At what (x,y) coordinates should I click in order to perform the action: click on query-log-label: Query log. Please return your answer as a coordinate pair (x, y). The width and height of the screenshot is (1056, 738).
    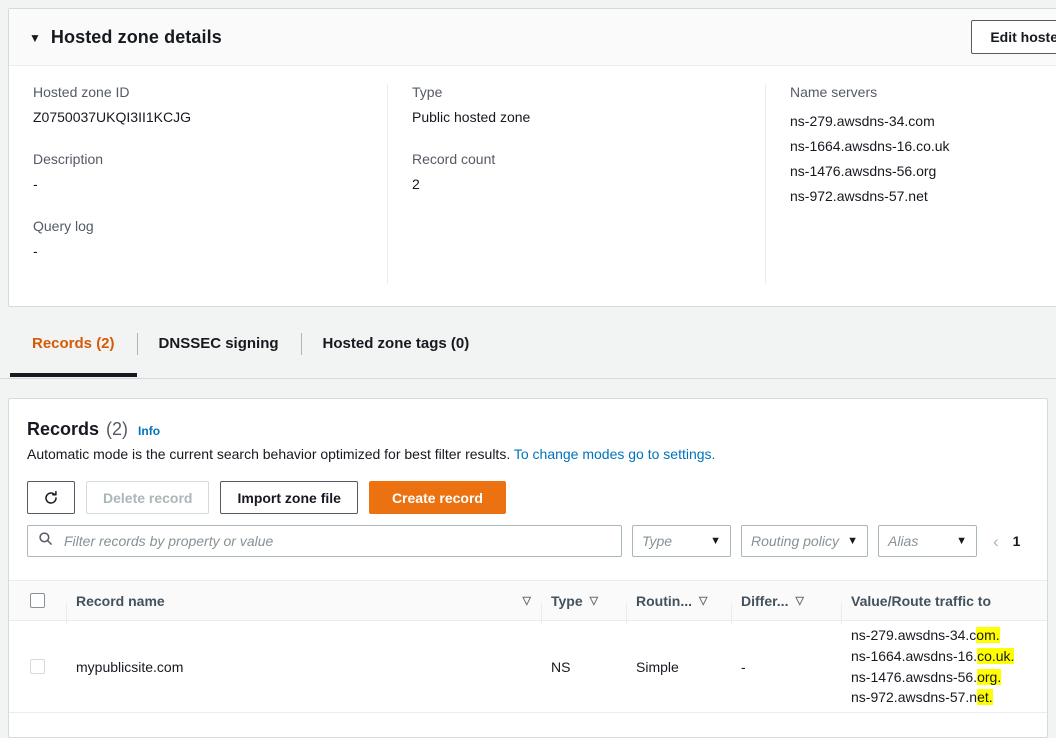
    Looking at the image, I should click on (63, 225).